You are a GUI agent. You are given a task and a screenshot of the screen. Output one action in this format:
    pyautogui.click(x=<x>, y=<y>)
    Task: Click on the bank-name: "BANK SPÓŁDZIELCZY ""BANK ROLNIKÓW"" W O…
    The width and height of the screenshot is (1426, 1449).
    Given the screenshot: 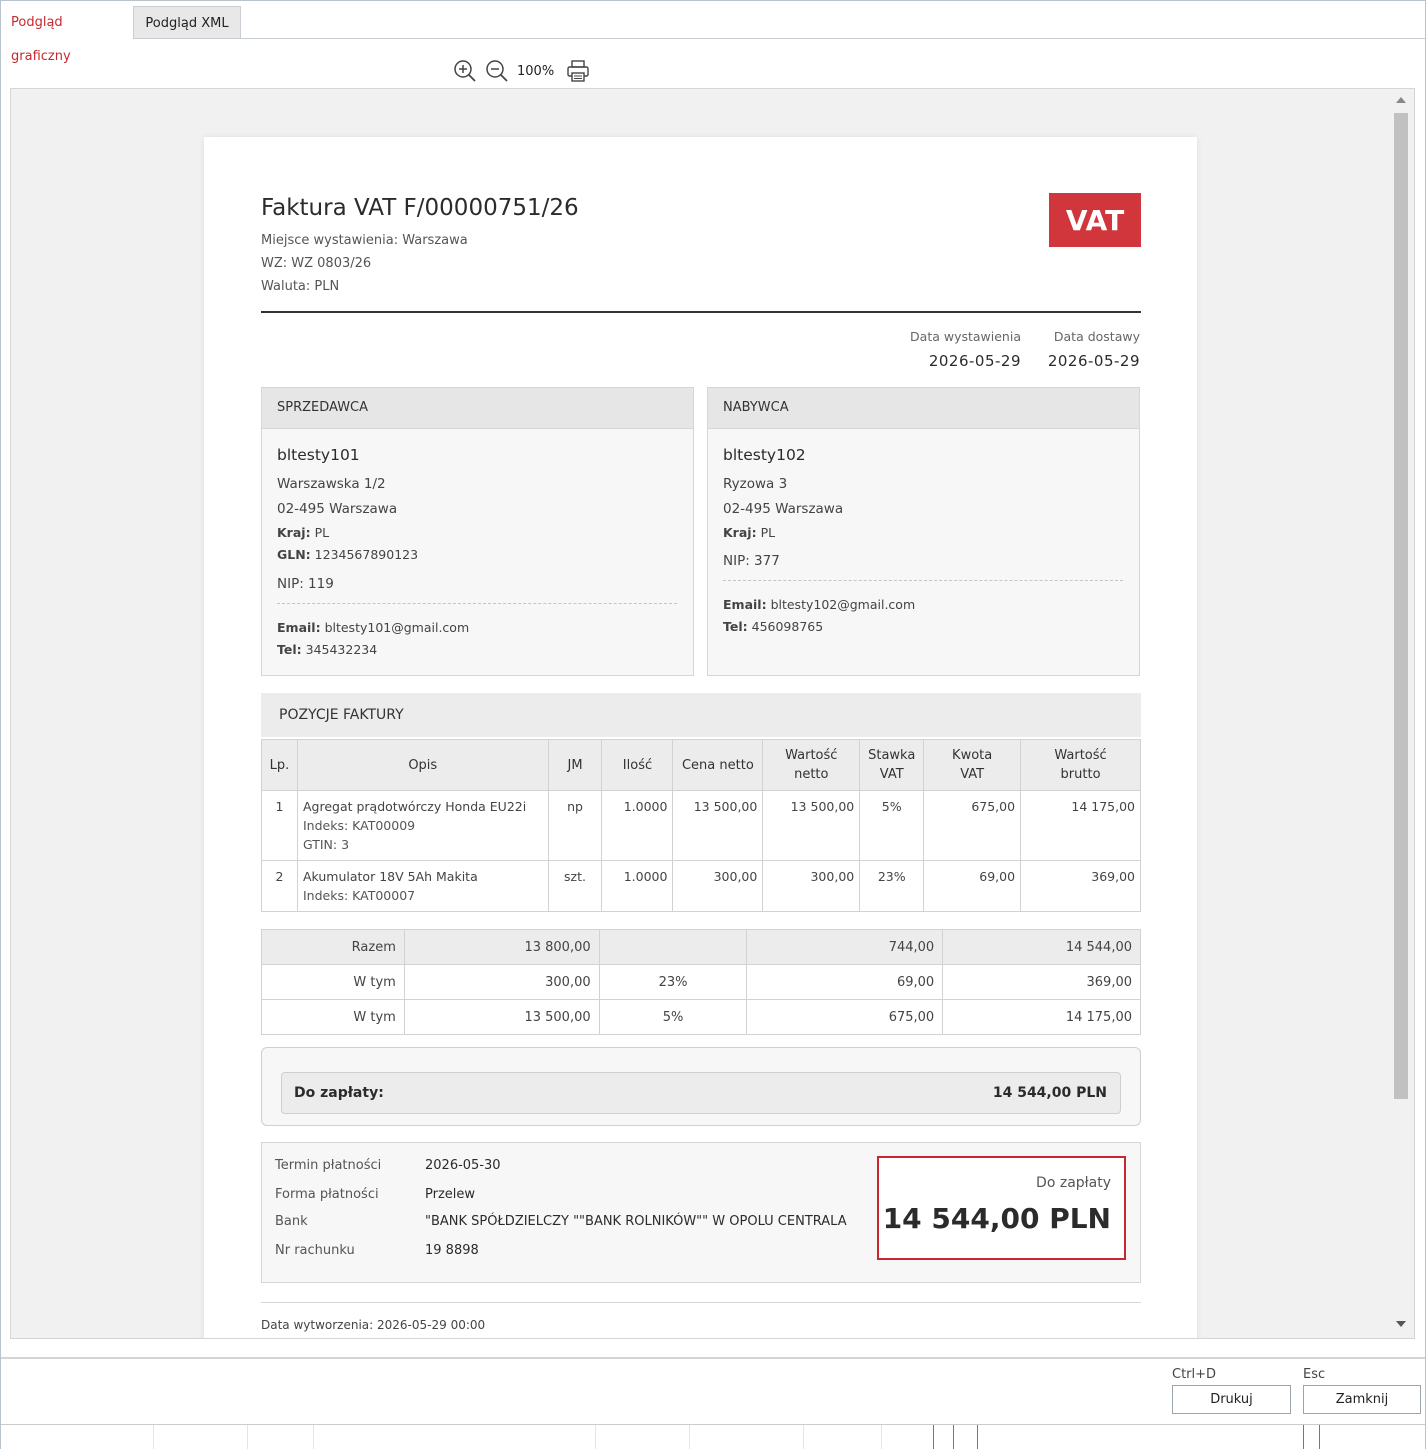 What is the action you would take?
    pyautogui.click(x=636, y=1221)
    